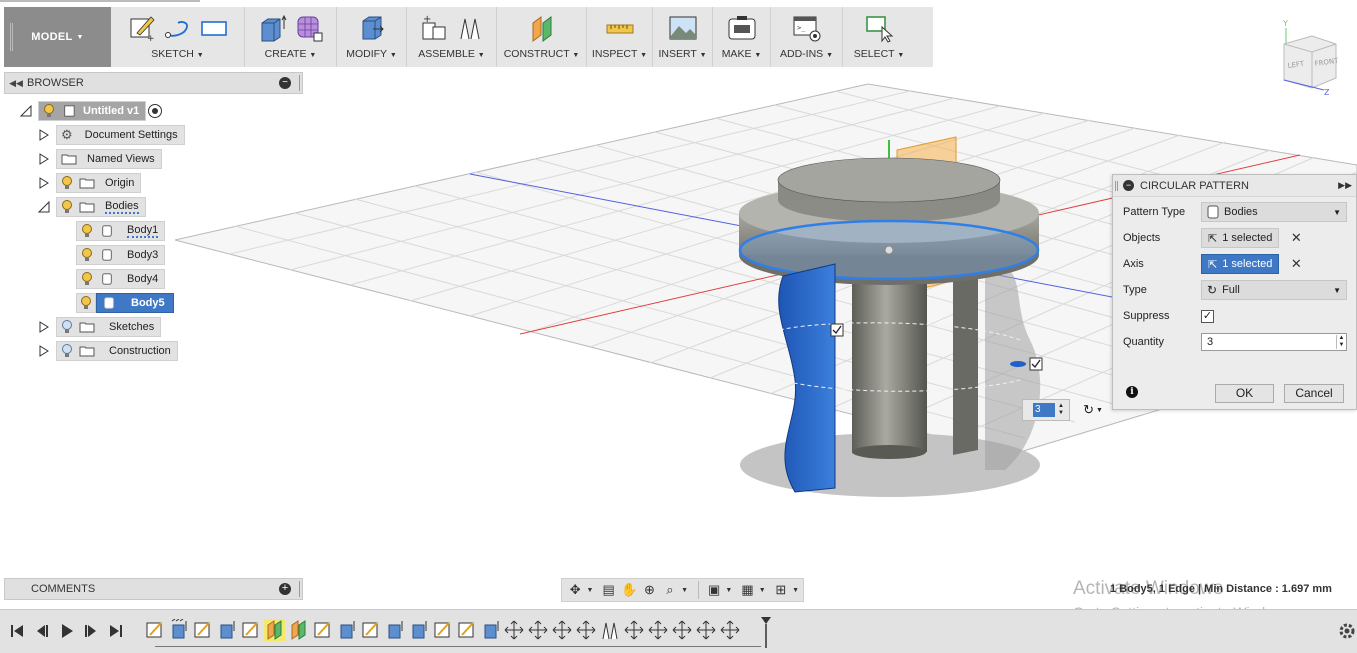 This screenshot has width=1357, height=653. Describe the element at coordinates (781, 590) in the screenshot. I see `viewports-icon: ⊞` at that location.